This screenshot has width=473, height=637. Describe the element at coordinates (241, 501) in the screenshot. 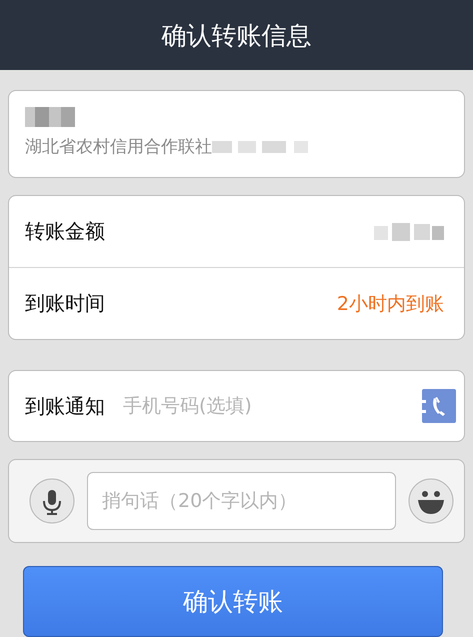

I see `message-input-field: 捎句话（20个字以内）` at that location.